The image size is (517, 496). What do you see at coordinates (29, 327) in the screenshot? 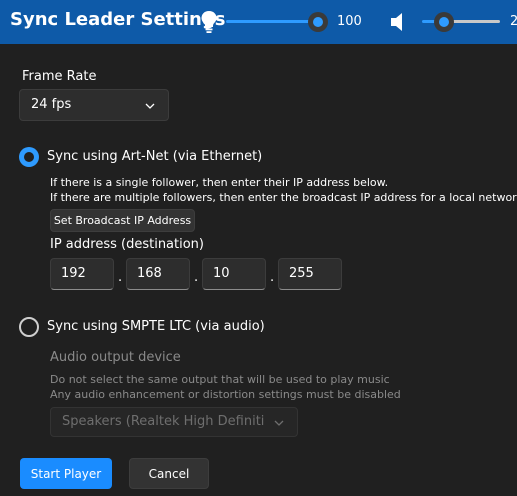
I see `smpte-radio` at bounding box center [29, 327].